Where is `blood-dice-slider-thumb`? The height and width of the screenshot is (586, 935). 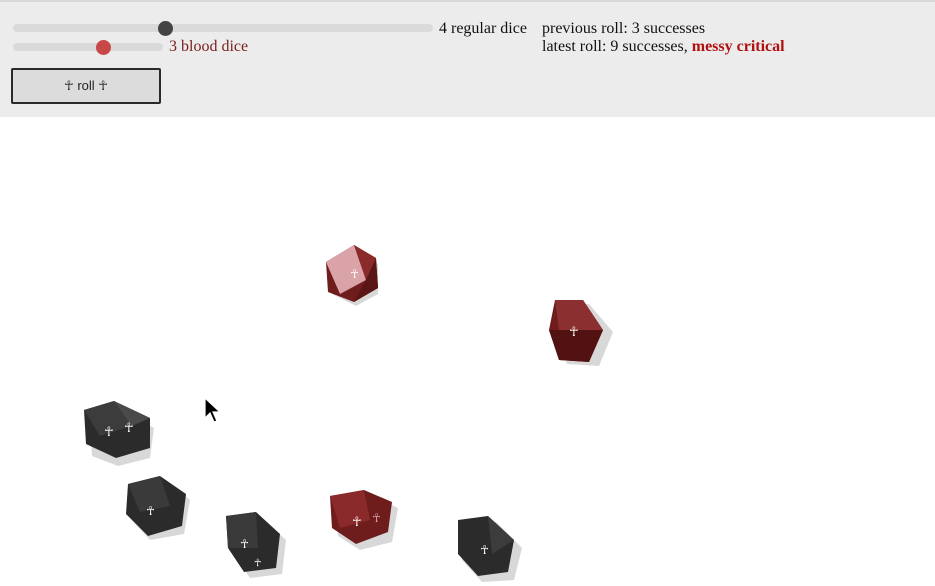
blood-dice-slider-thumb is located at coordinates (103, 47).